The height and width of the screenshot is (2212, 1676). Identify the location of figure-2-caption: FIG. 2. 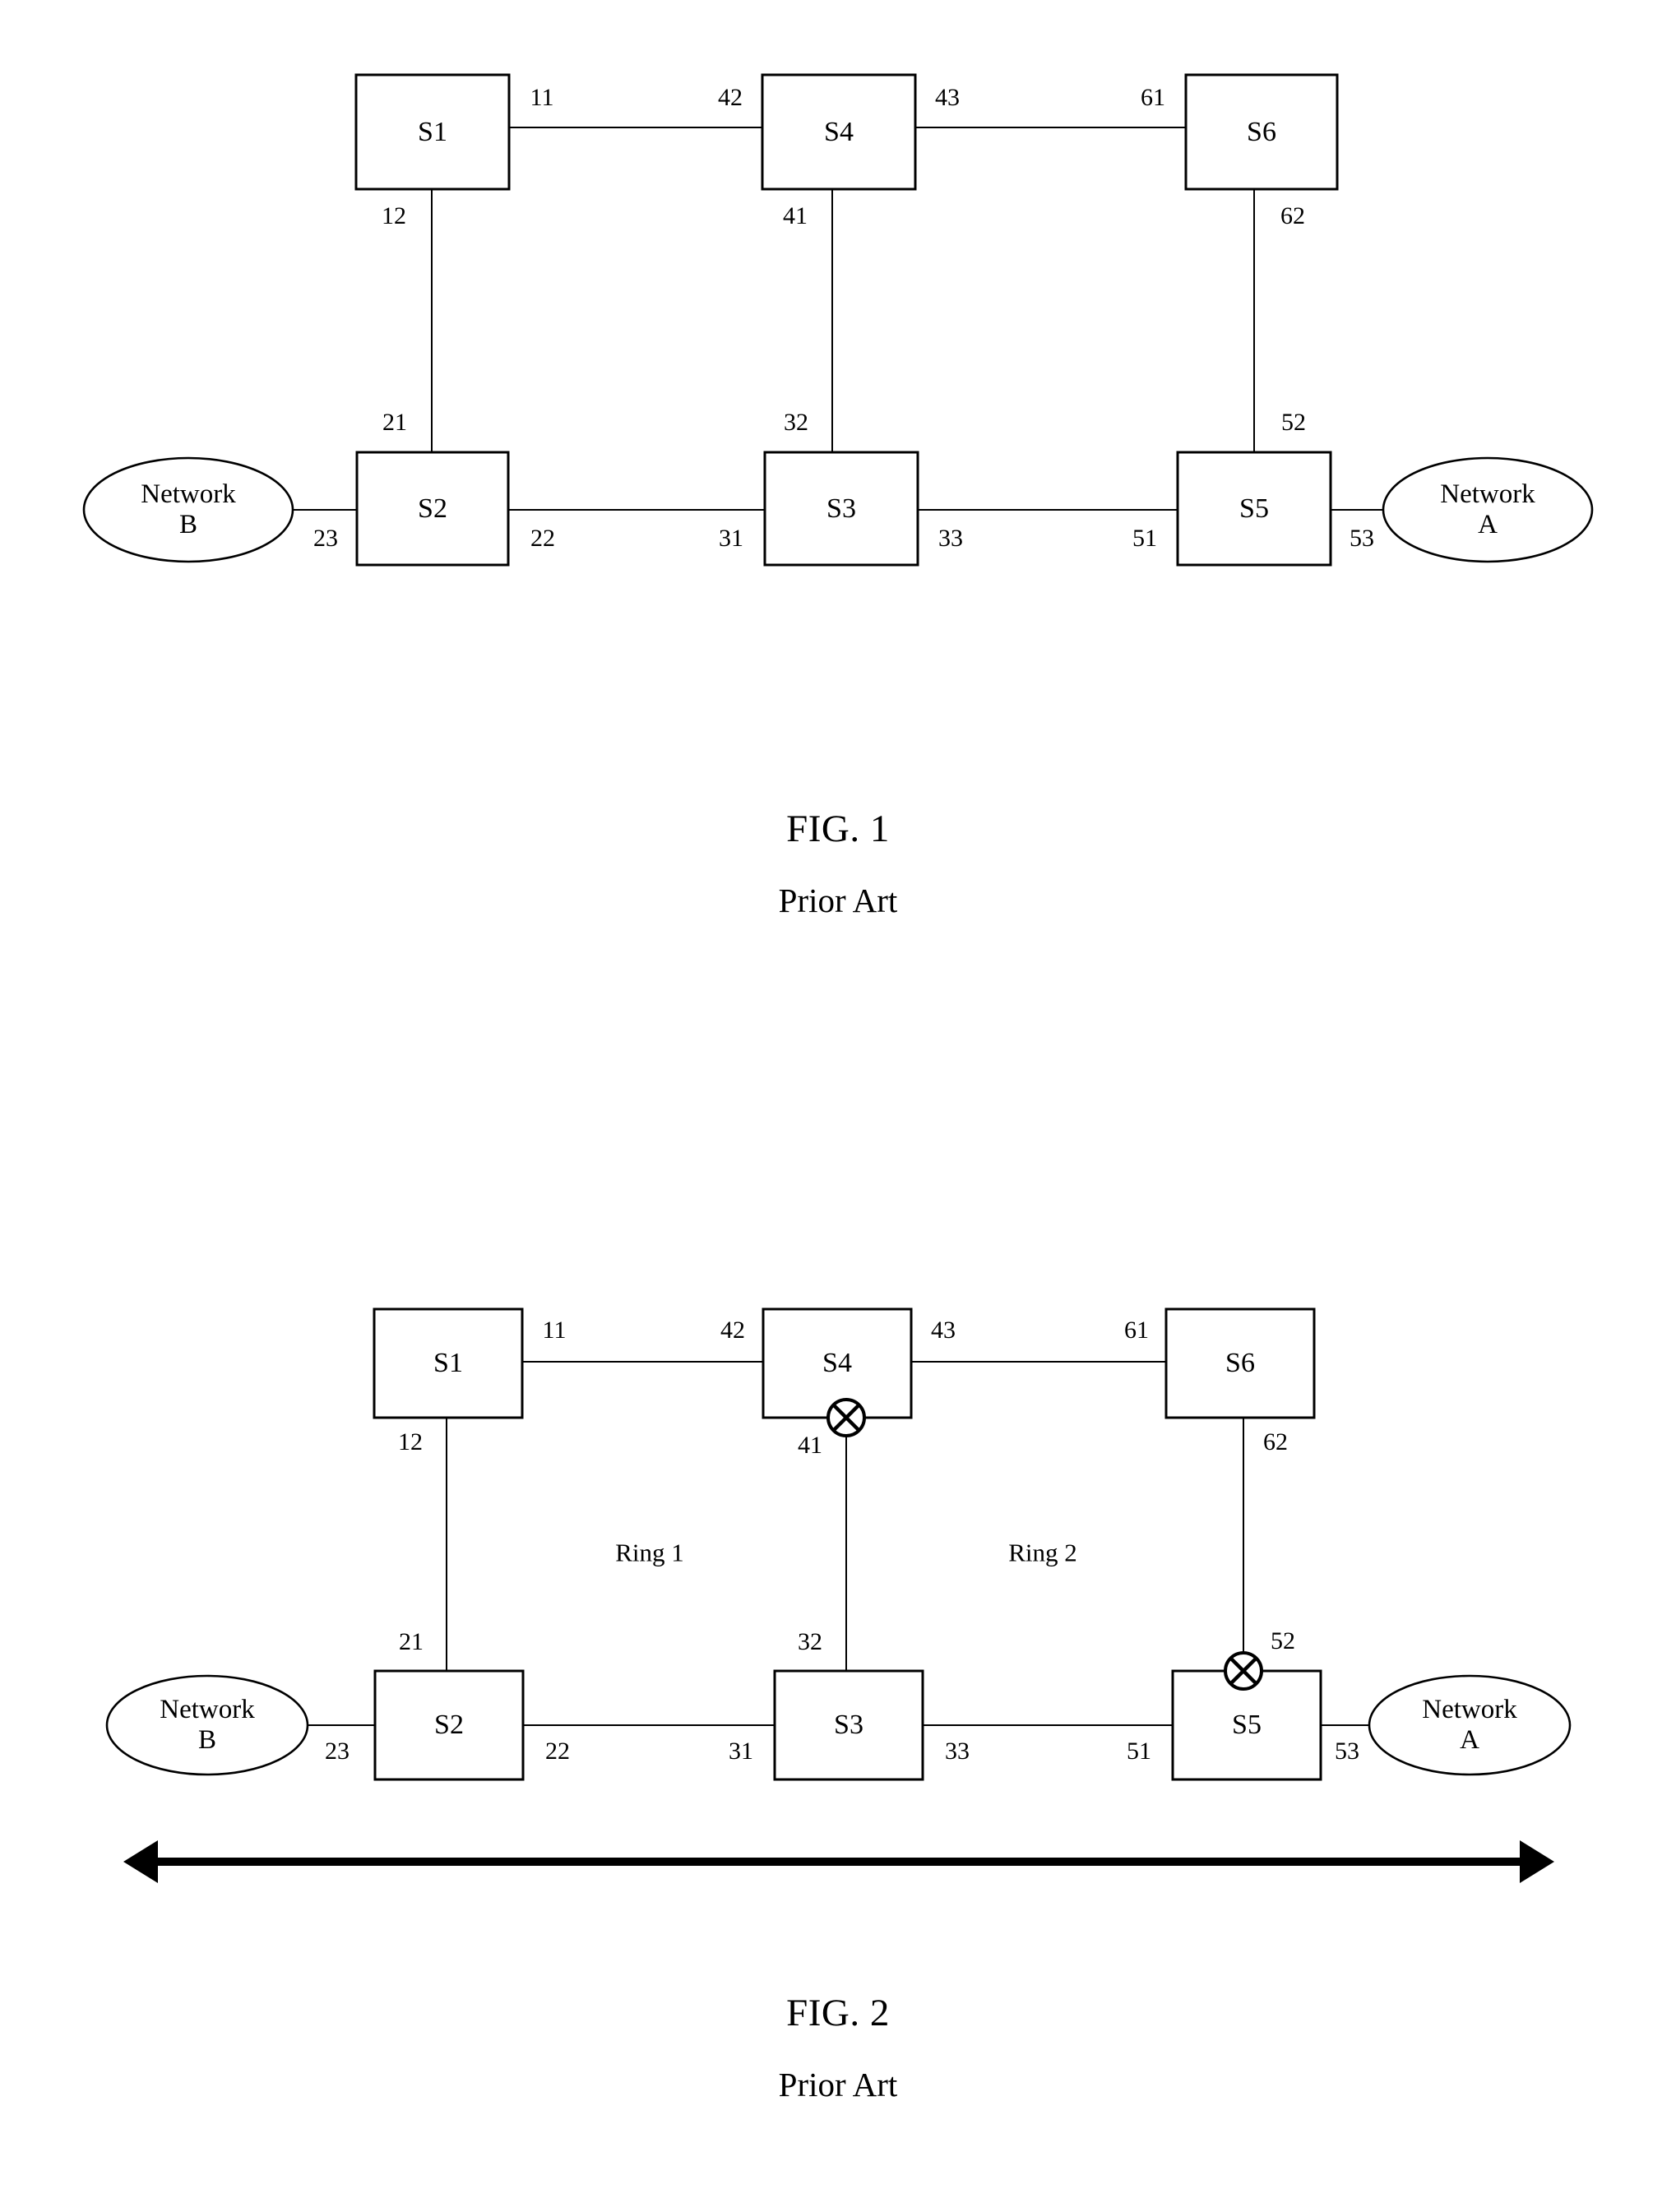
(838, 2013).